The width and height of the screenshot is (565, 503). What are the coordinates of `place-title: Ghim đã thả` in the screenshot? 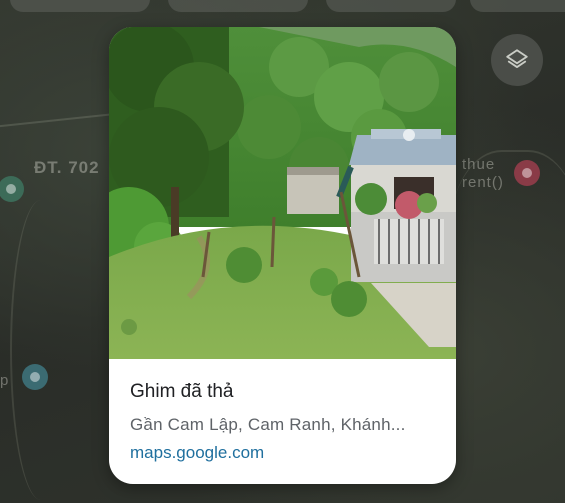 It's located at (182, 391).